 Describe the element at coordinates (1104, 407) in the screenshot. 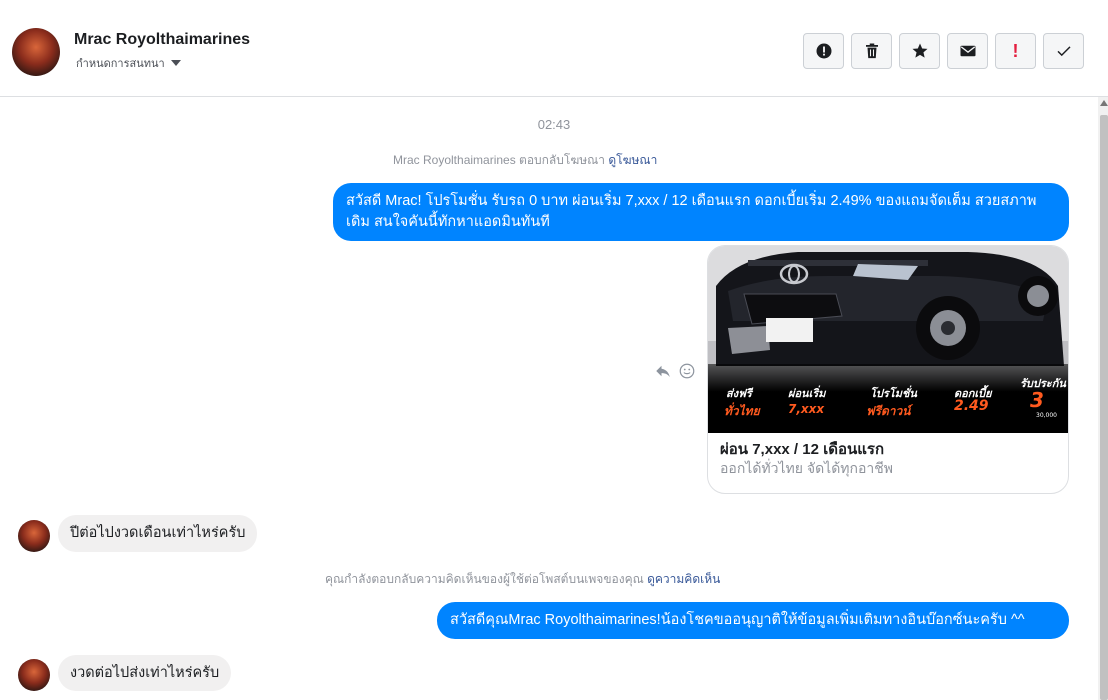

I see `scrollbar-thumb` at that location.